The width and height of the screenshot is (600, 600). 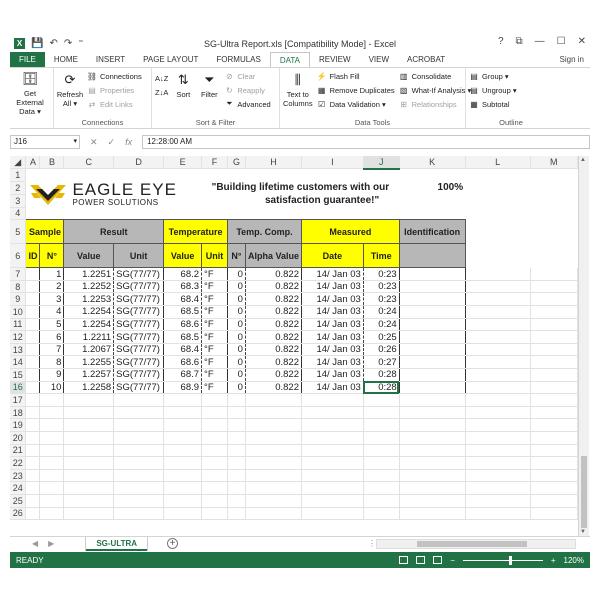 What do you see at coordinates (554, 163) in the screenshot?
I see `column-header-m: M` at bounding box center [554, 163].